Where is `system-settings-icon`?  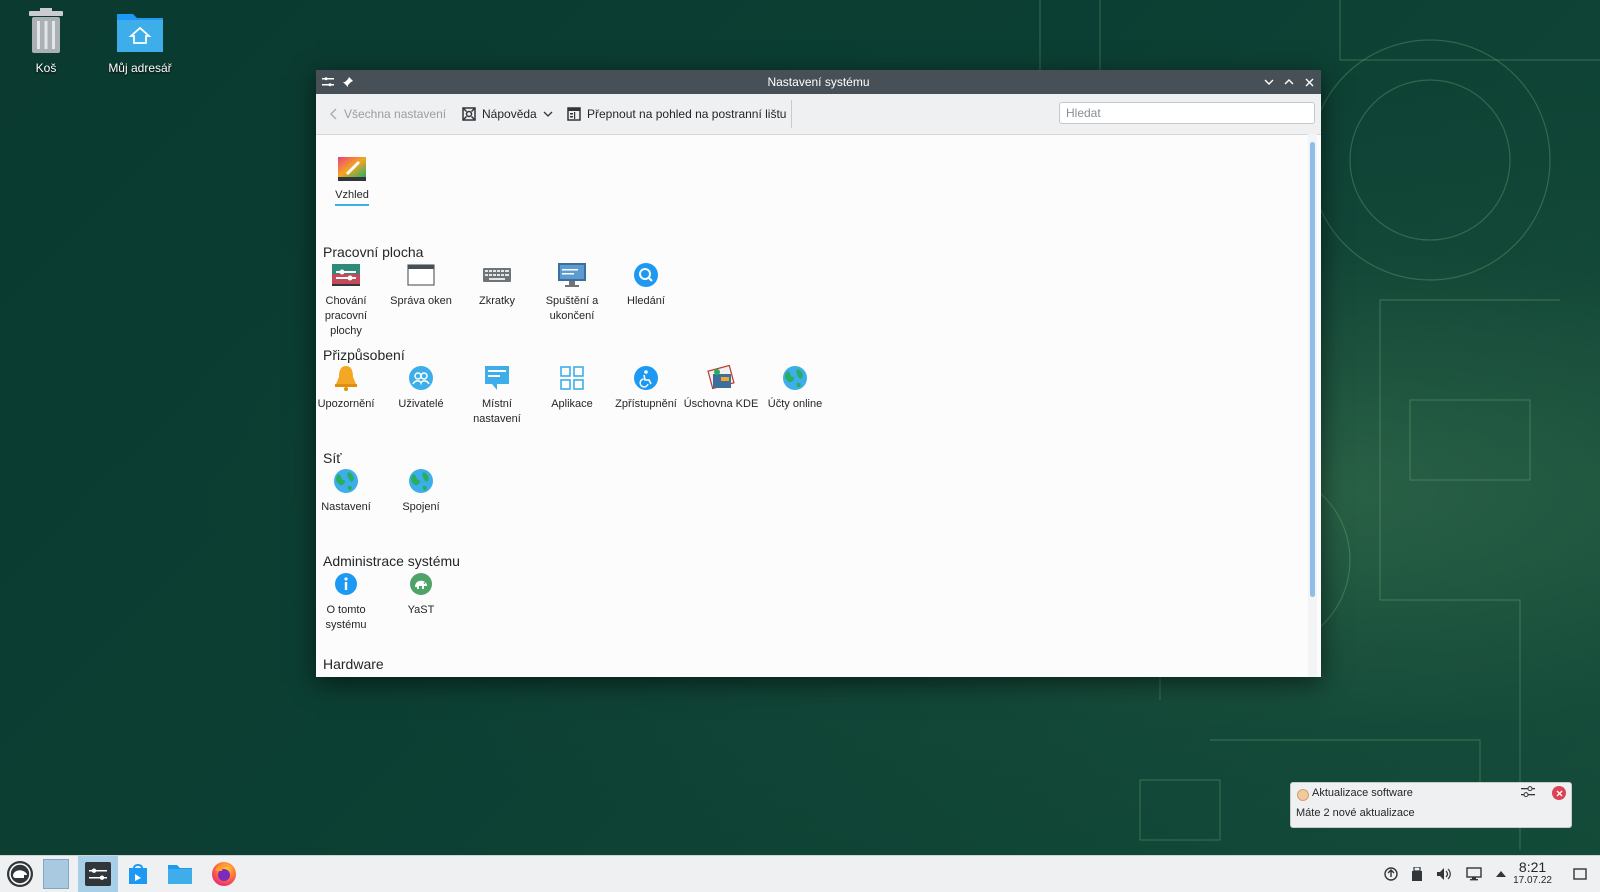 system-settings-icon is located at coordinates (98, 874).